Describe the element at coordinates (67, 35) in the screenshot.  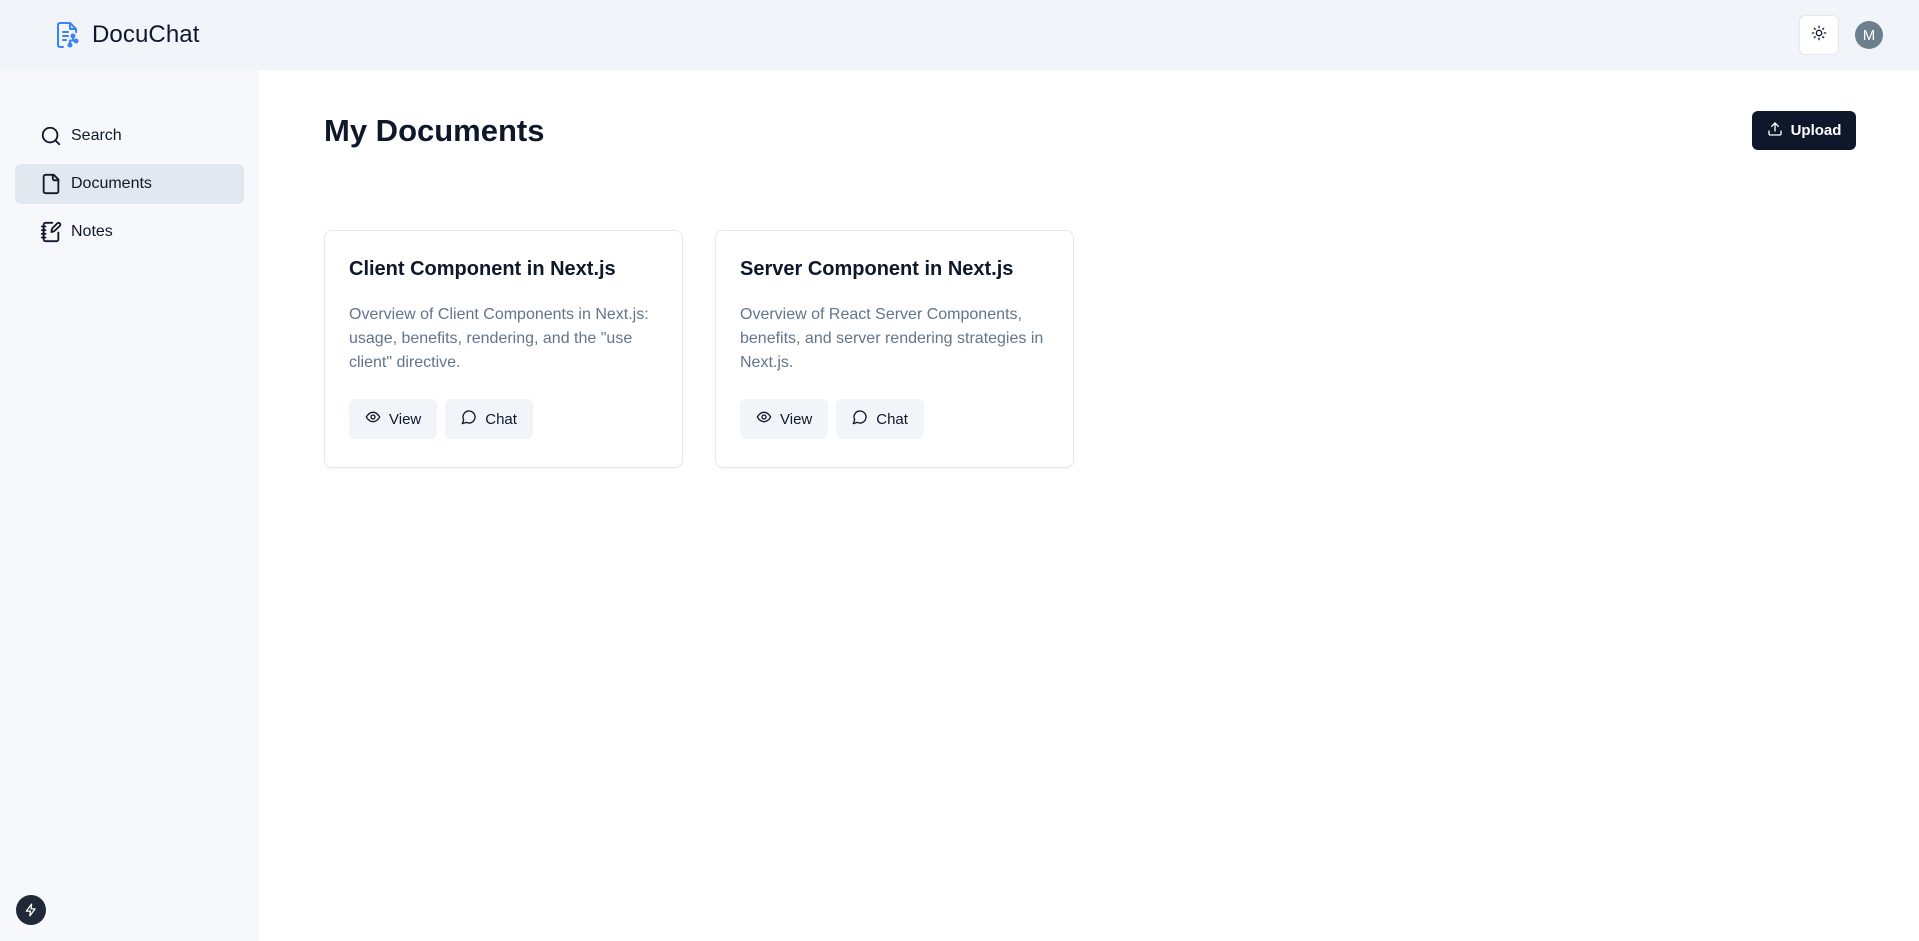
I see `docuchat-logo-icon` at that location.